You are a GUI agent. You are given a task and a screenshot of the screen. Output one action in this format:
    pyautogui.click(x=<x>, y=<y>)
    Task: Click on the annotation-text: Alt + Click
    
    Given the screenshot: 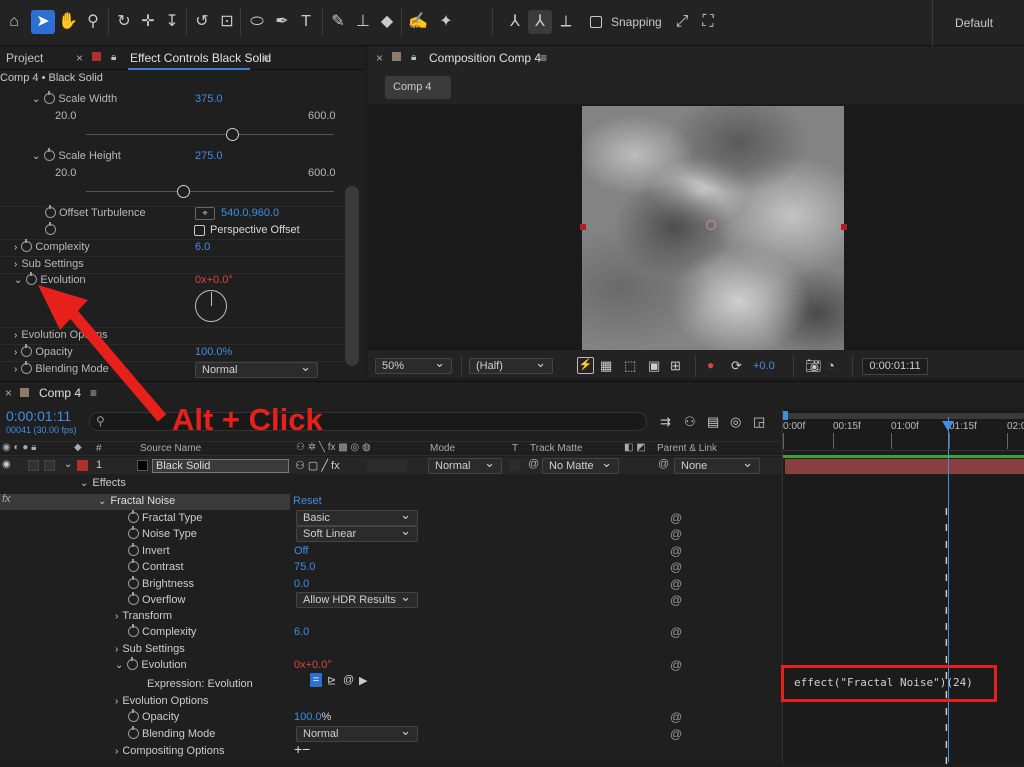 What is the action you would take?
    pyautogui.click(x=247, y=419)
    